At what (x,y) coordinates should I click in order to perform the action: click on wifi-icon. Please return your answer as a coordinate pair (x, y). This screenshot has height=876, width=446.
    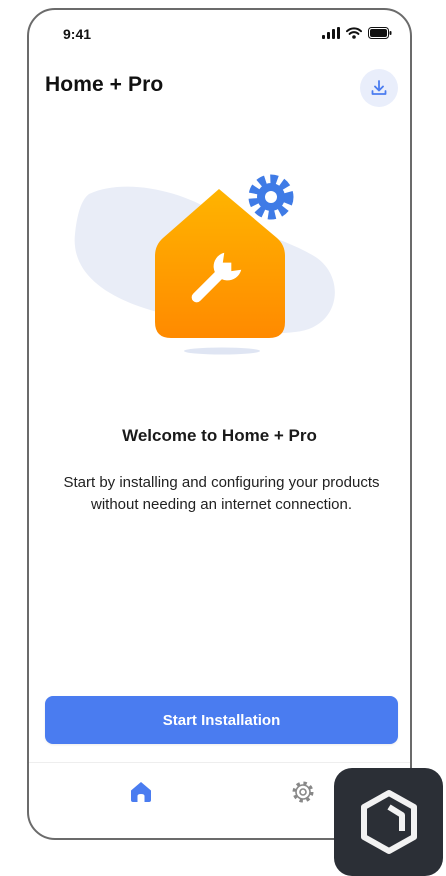
    Looking at the image, I should click on (354, 33).